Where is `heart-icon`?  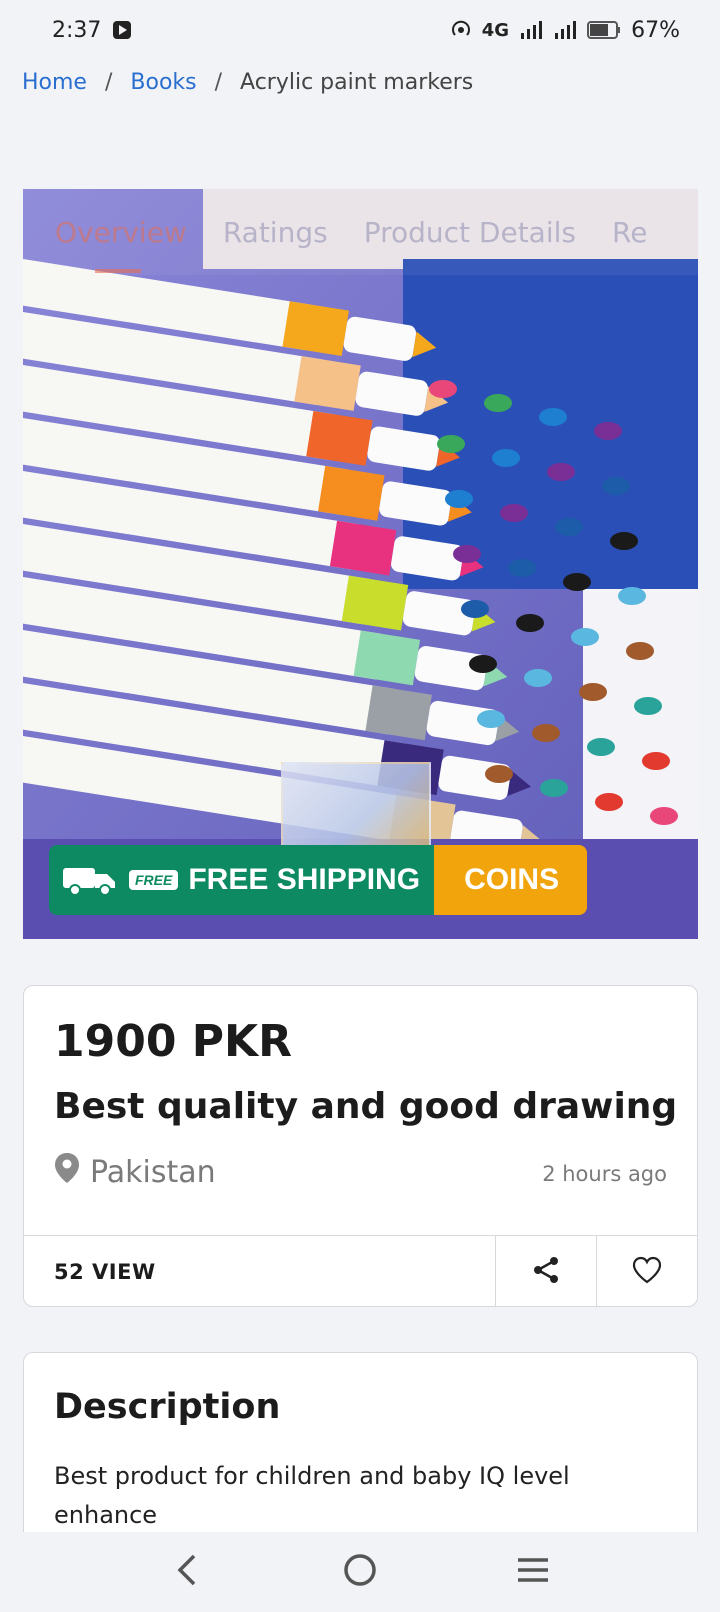
heart-icon is located at coordinates (647, 1272).